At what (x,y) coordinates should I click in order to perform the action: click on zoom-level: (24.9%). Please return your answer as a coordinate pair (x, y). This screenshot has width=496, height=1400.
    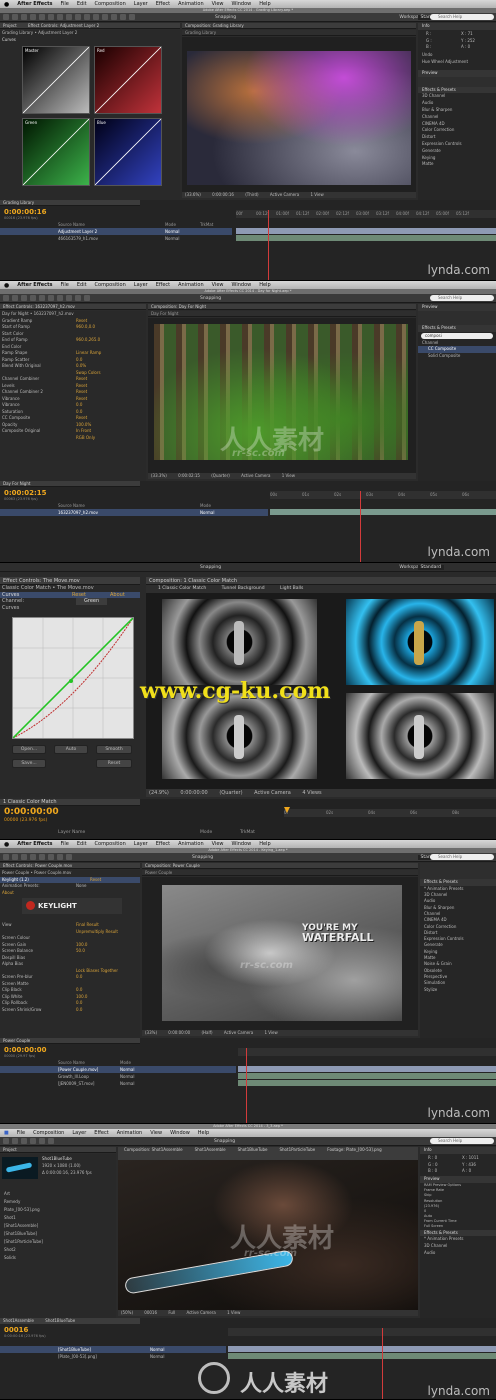
    Looking at the image, I should click on (159, 793).